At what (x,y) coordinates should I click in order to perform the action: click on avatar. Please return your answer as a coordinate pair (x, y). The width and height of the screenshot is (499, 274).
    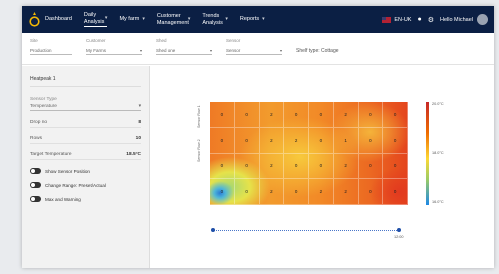
    Looking at the image, I should click on (482, 19).